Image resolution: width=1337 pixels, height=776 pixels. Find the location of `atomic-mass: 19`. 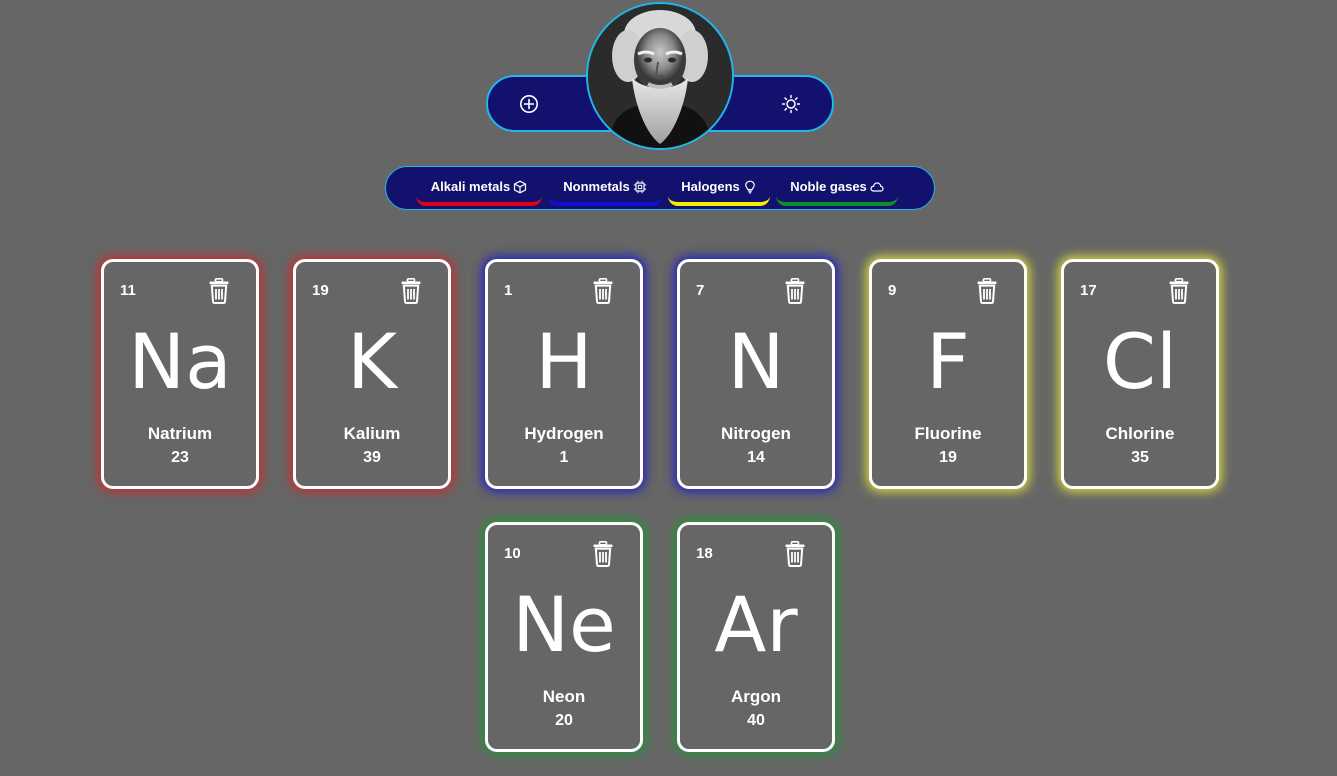

atomic-mass: 19 is located at coordinates (948, 457).